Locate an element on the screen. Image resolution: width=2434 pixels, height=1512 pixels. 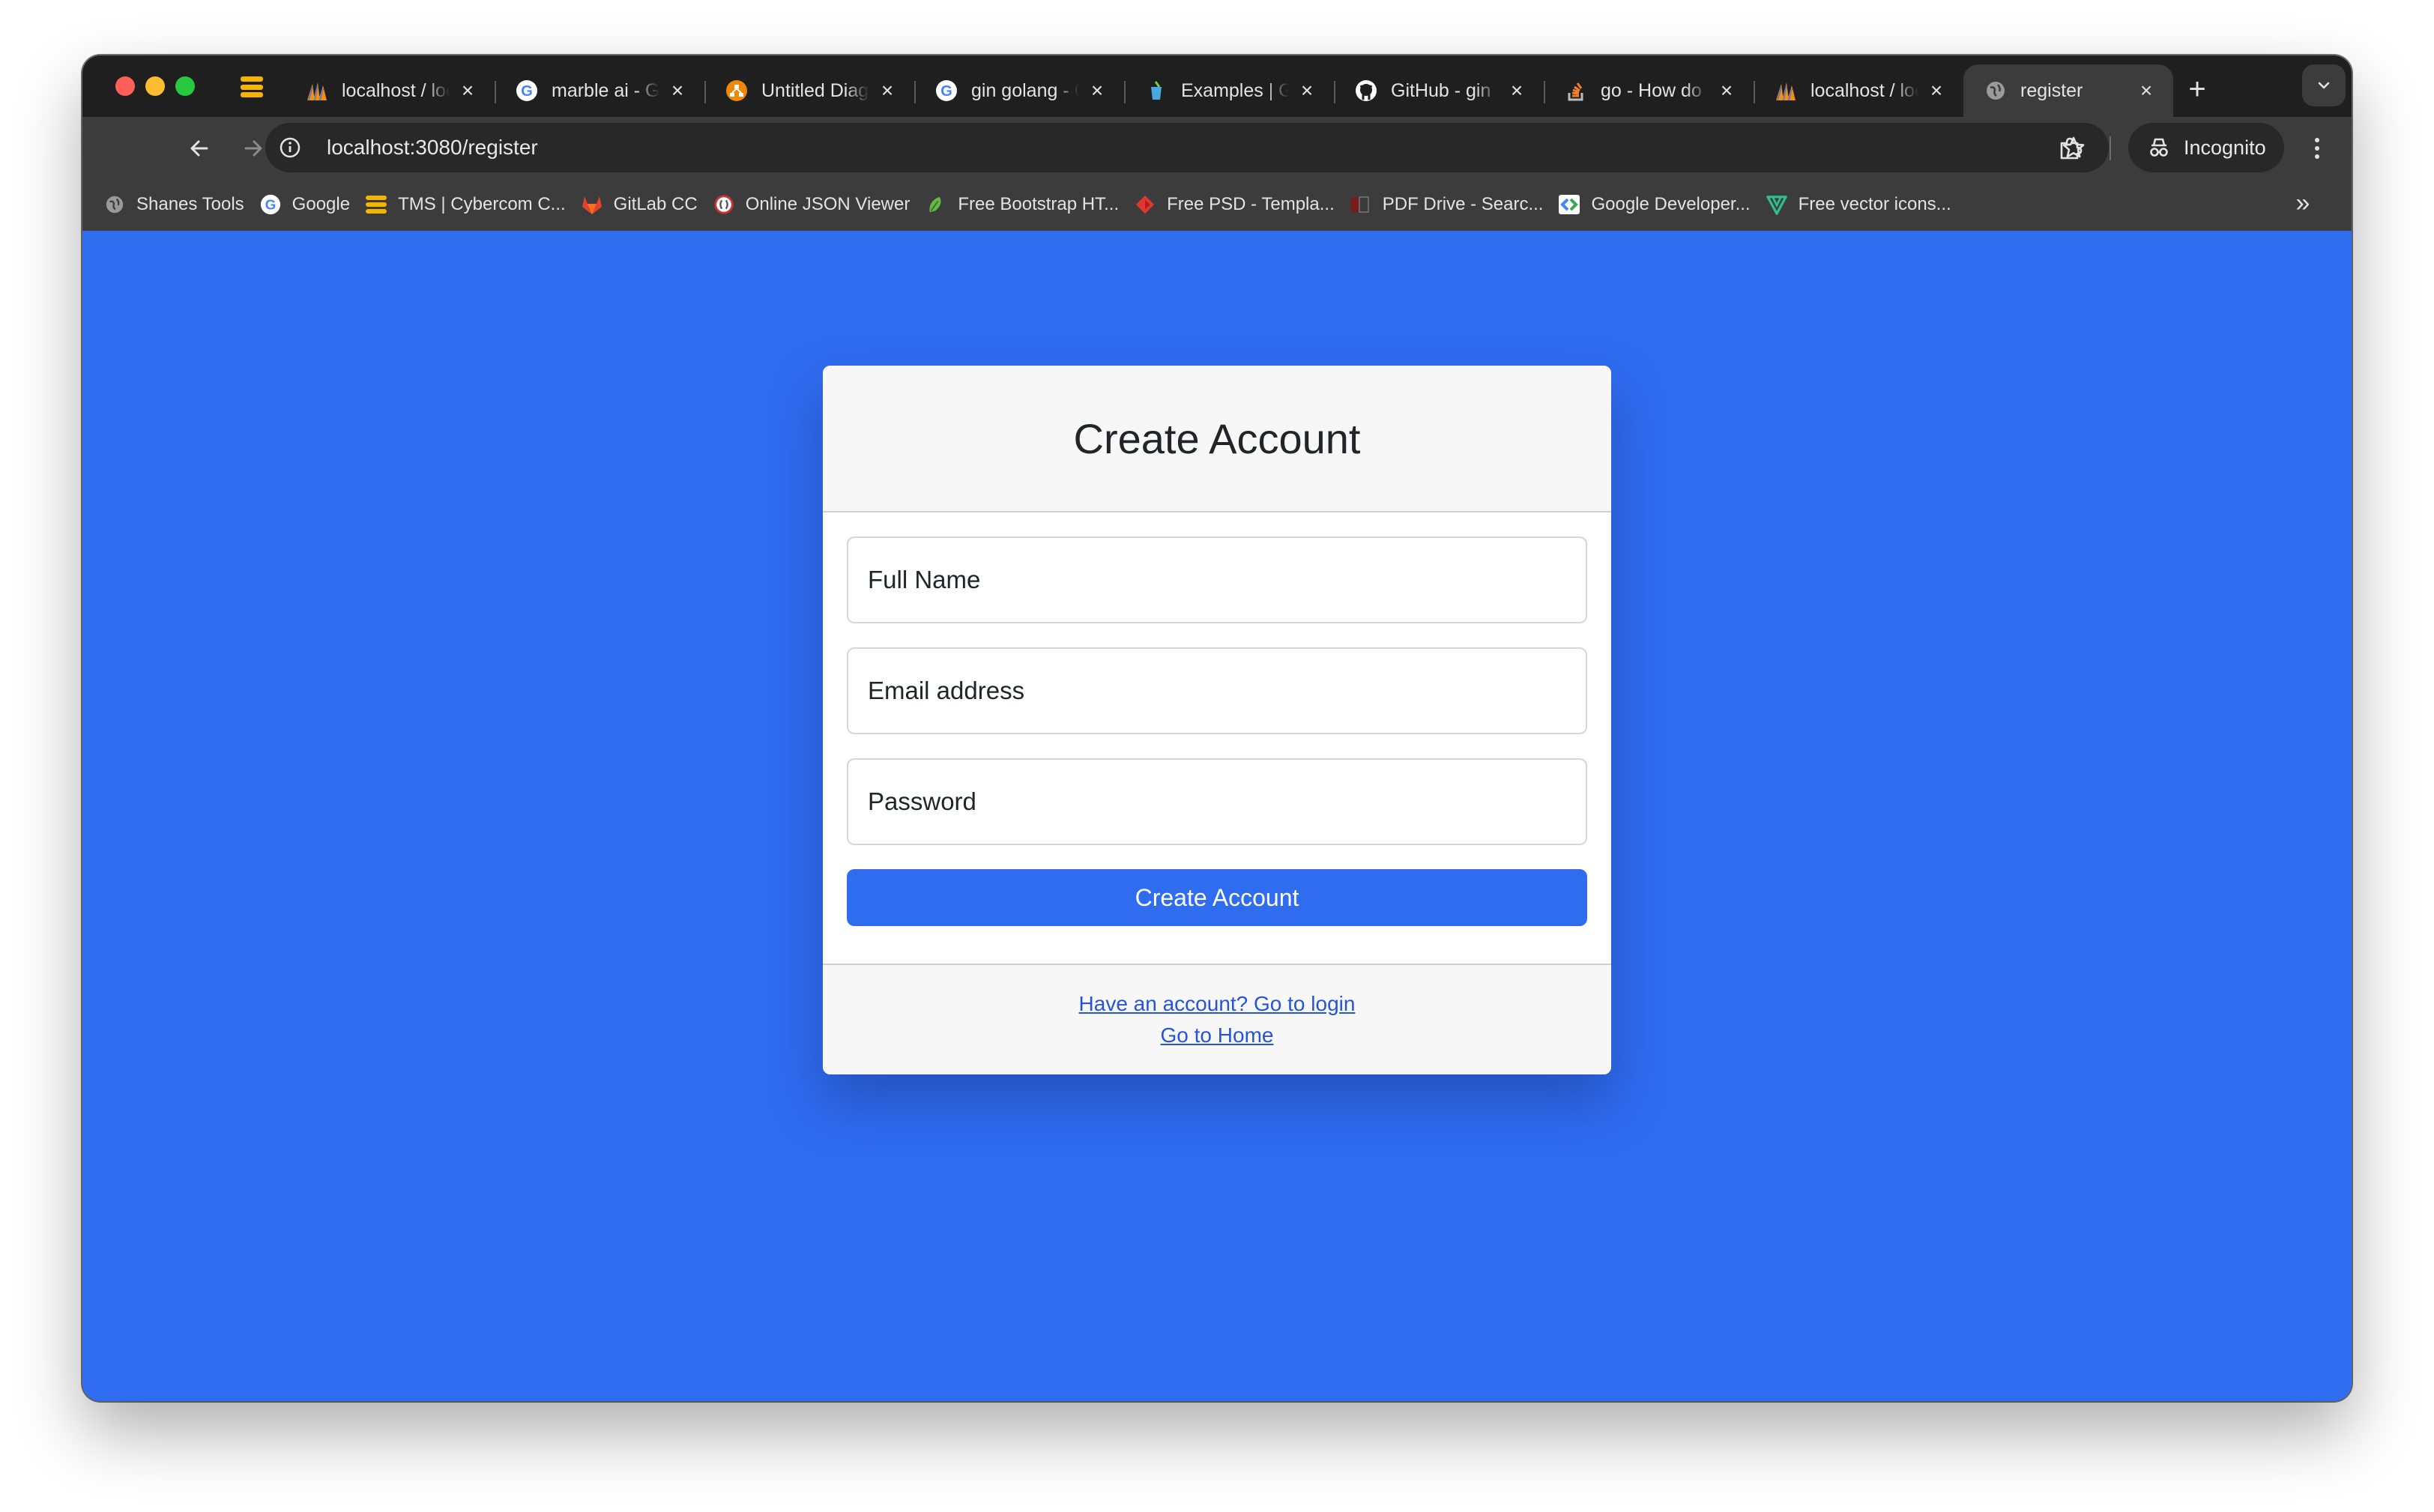
tab-marble-ai: G marble ai - Google × is located at coordinates (599, 90).